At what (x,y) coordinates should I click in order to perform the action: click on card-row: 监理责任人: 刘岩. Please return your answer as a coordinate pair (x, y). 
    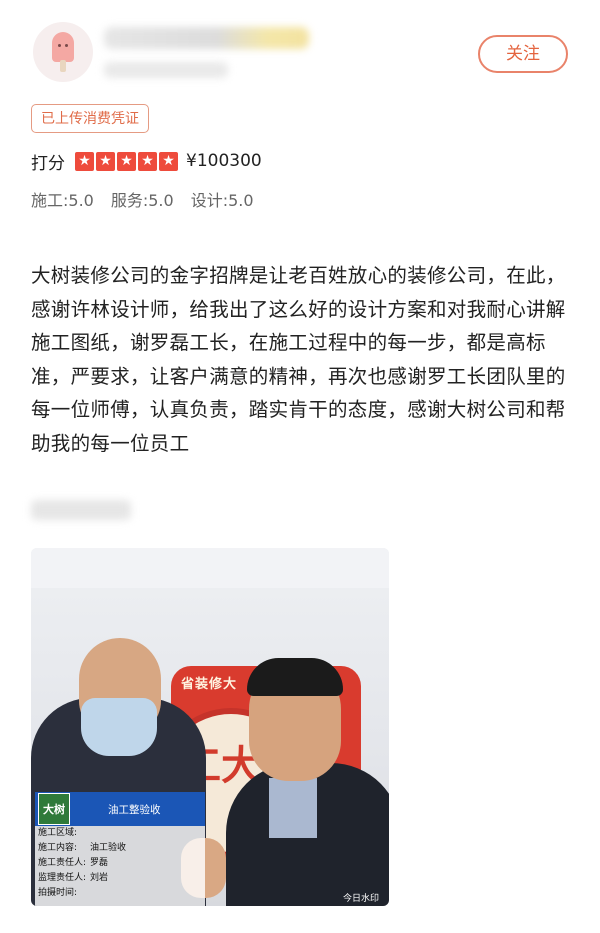
    Looking at the image, I should click on (73, 878).